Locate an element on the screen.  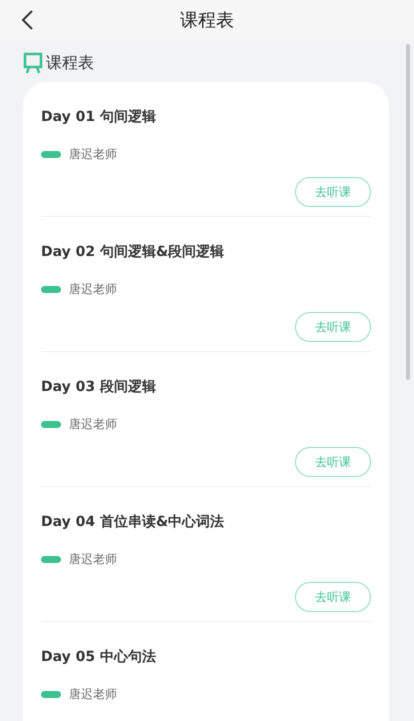
course-title: Day 04 首位串读&中心词法 is located at coordinates (133, 522).